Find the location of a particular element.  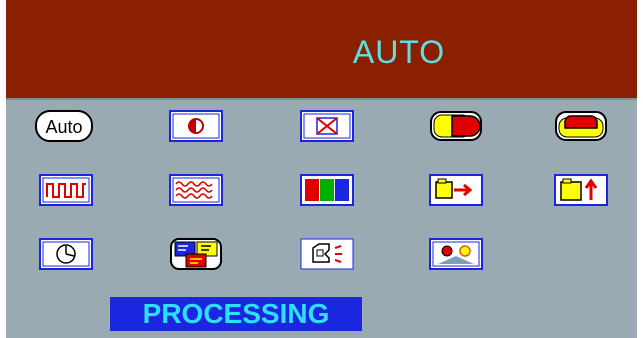

image-setting-icon is located at coordinates (456, 254).